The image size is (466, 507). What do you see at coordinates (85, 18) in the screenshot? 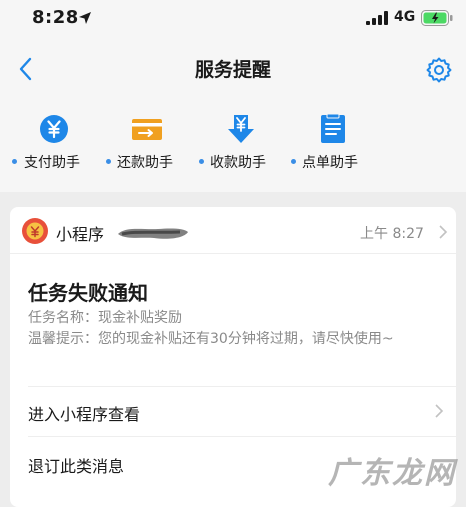
I see `location-arrow-icon` at bounding box center [85, 18].